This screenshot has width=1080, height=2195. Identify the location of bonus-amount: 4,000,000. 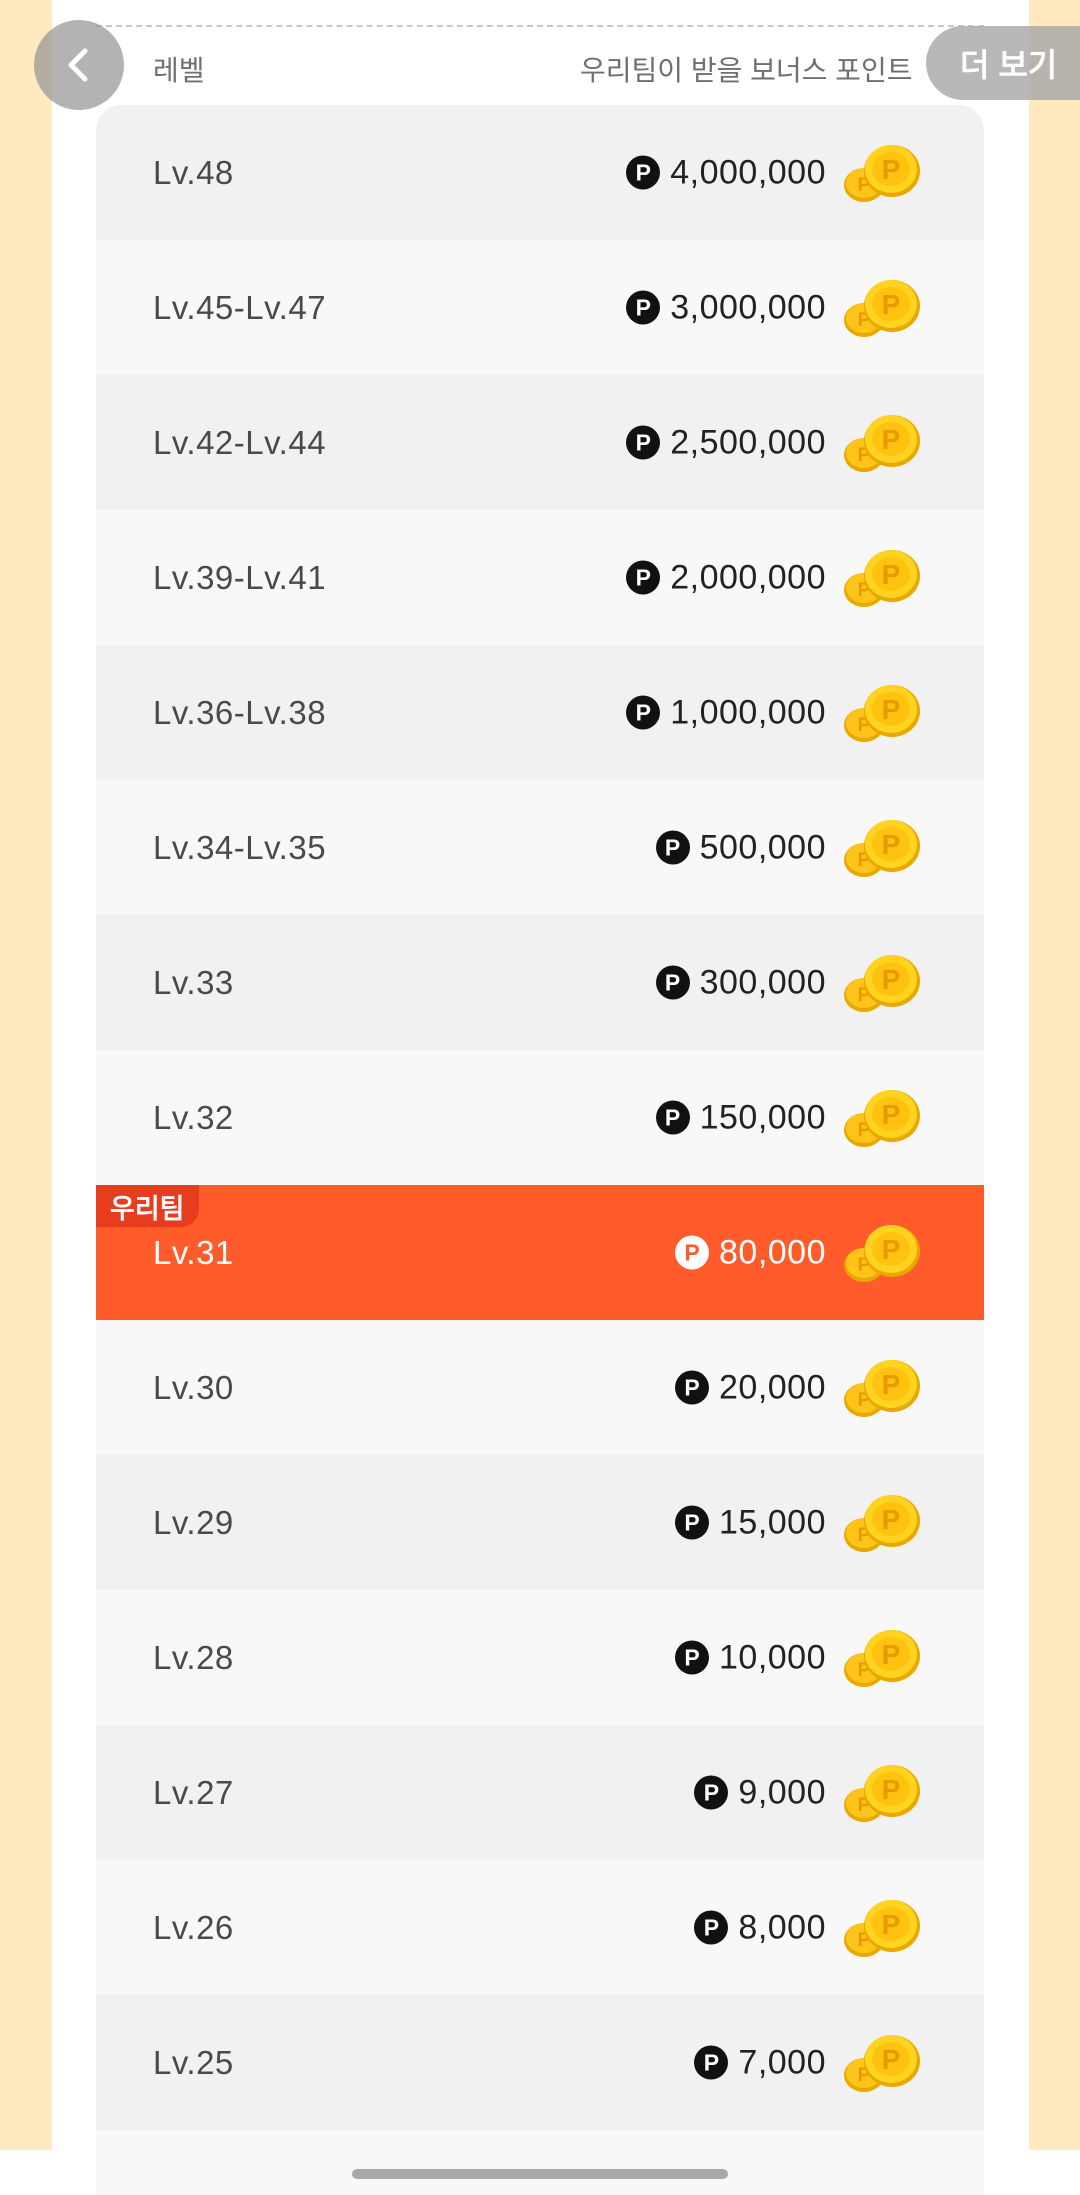
(748, 172).